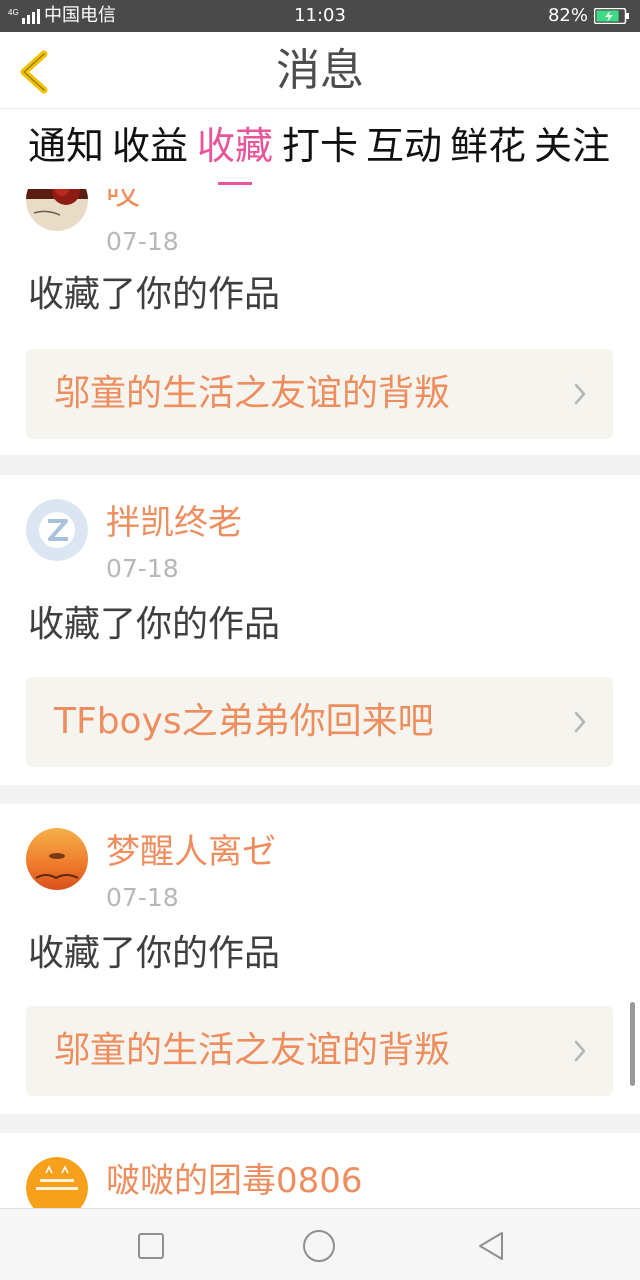  I want to click on tab-bar: 通知 收益 收藏 打卡 互动 鲜花 关注, so click(320, 149).